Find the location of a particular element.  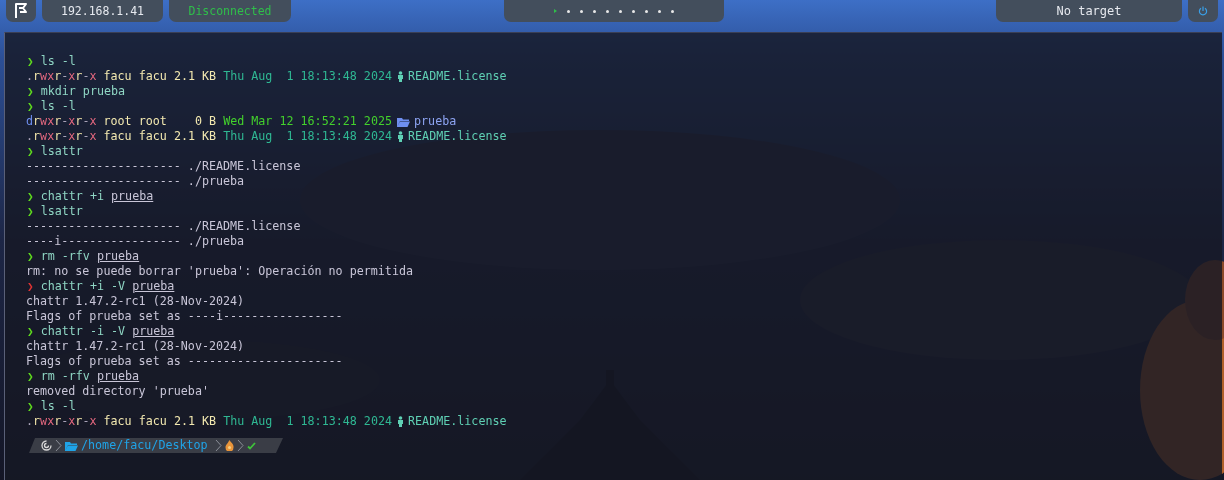

permissions: drwxr-xr-x is located at coordinates (61, 121).